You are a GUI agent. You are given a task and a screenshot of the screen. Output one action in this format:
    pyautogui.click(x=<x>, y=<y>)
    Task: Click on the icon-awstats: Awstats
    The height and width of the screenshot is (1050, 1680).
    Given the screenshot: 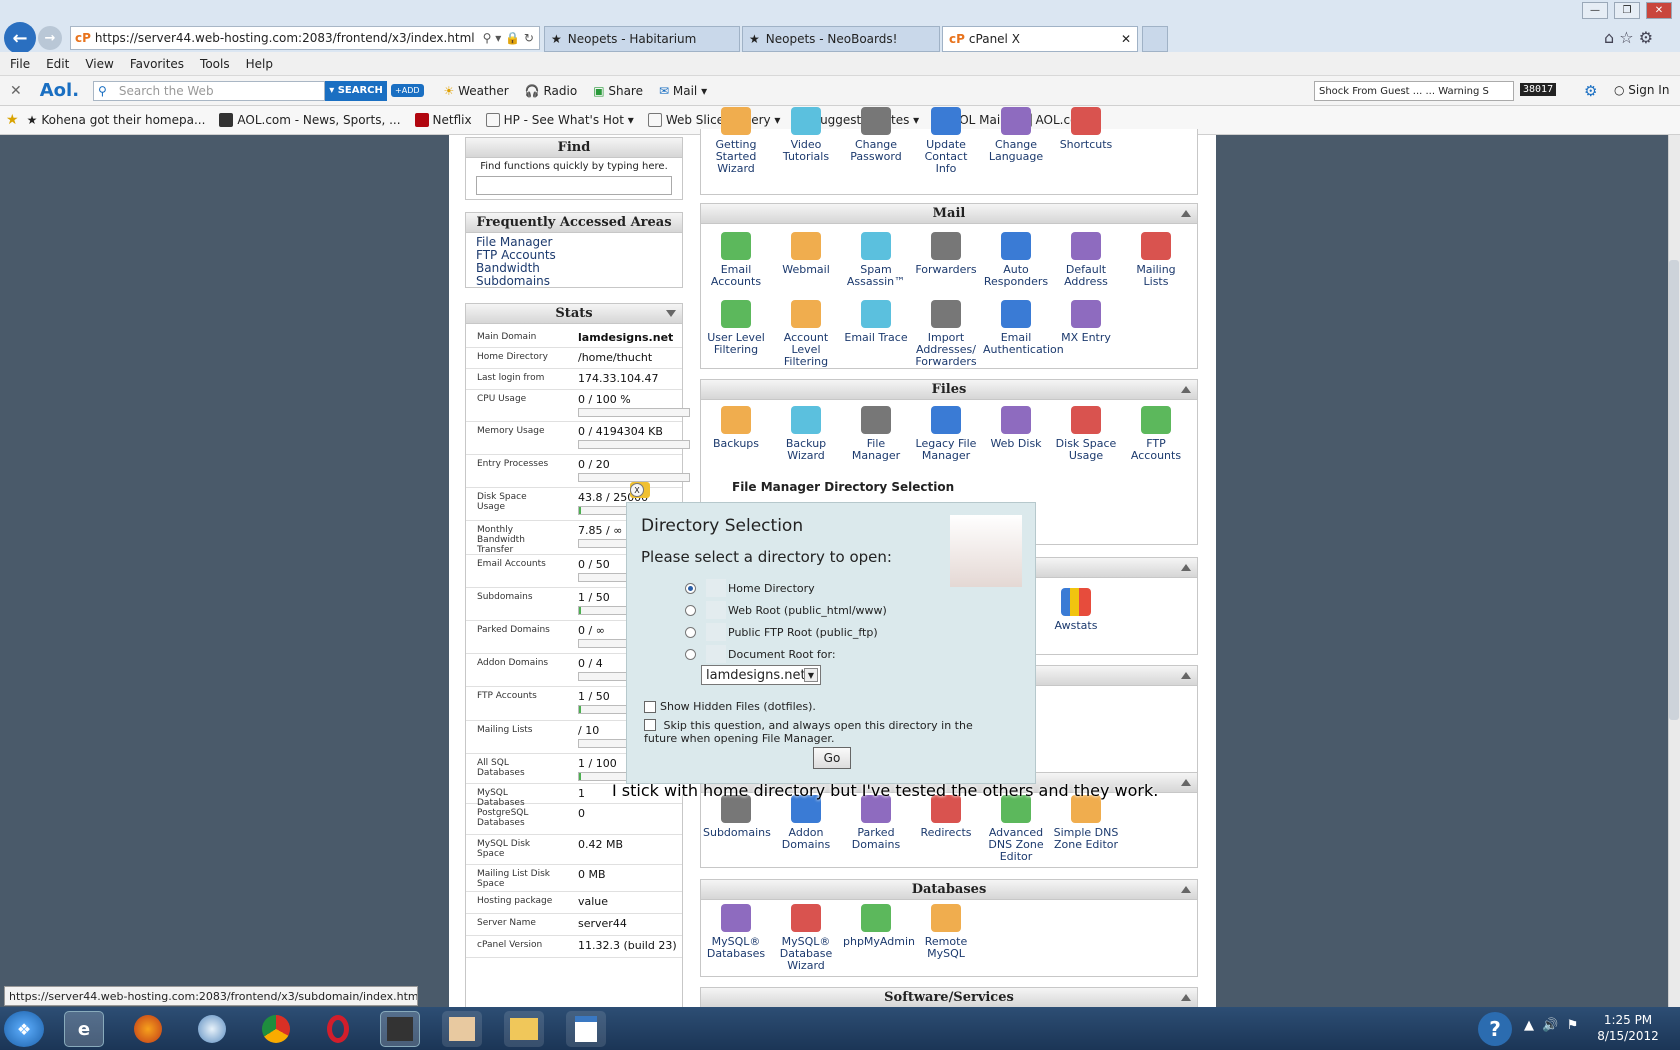 What is the action you would take?
    pyautogui.click(x=1076, y=610)
    